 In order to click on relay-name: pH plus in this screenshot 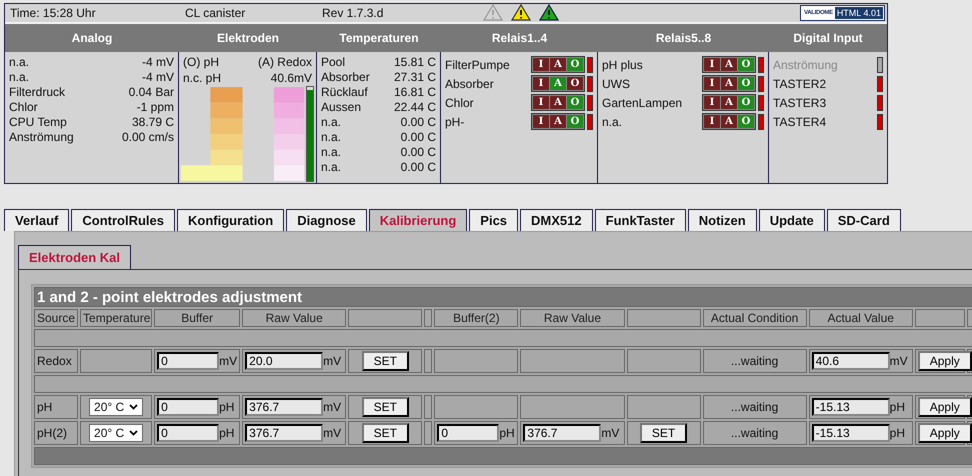, I will do `click(623, 65)`.